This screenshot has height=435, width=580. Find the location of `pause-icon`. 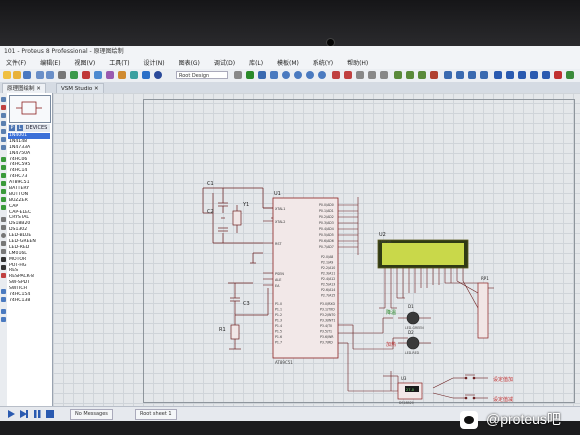

pause-icon is located at coordinates (35, 414).